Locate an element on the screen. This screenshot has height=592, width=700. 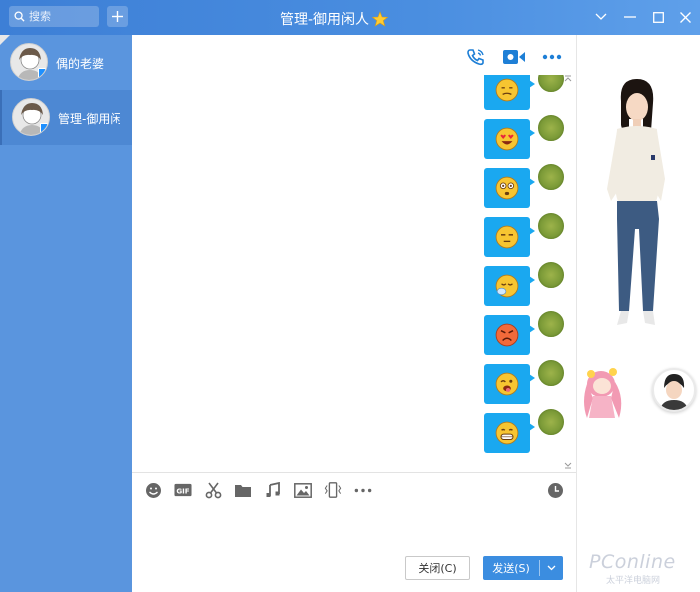
message-input is located at coordinates (354, 527).